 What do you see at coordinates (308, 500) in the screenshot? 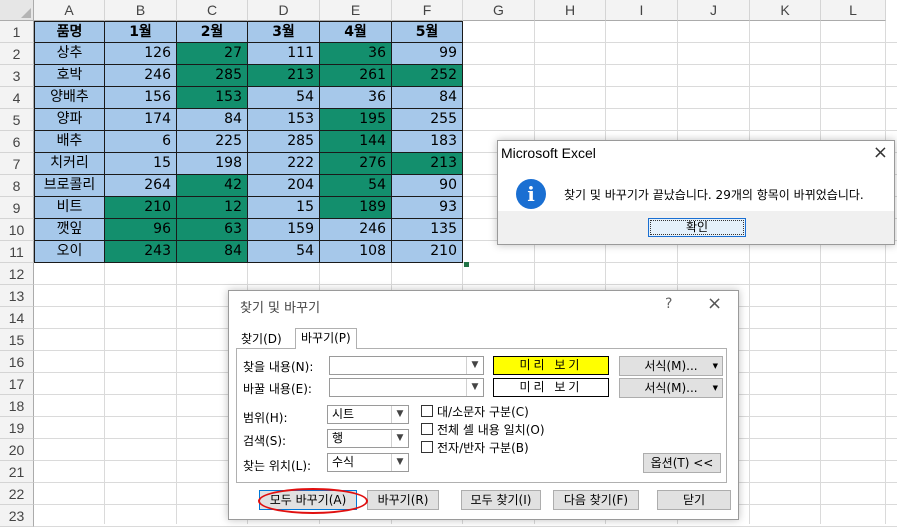
I see `replace-all-button: 모두 바꾸기(A)` at bounding box center [308, 500].